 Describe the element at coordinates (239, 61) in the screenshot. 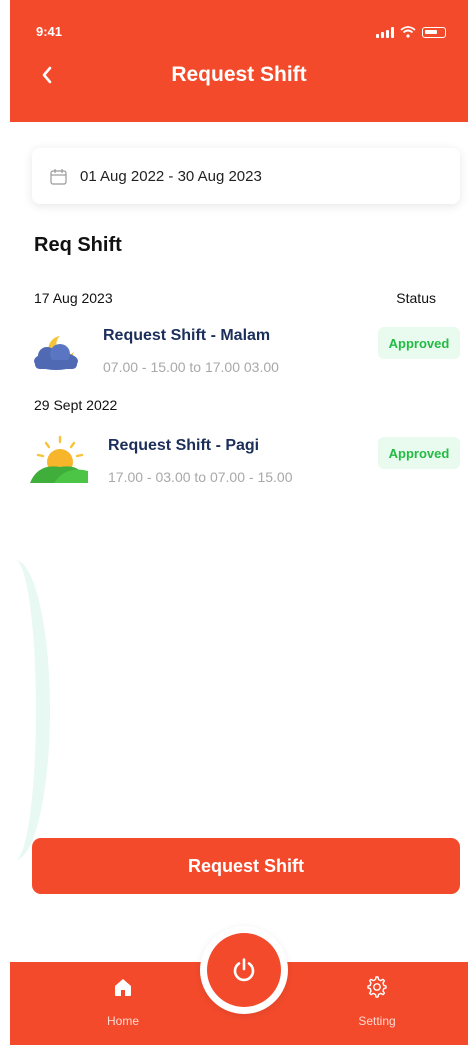

I see `app-header: 9:41 Request Shift` at that location.